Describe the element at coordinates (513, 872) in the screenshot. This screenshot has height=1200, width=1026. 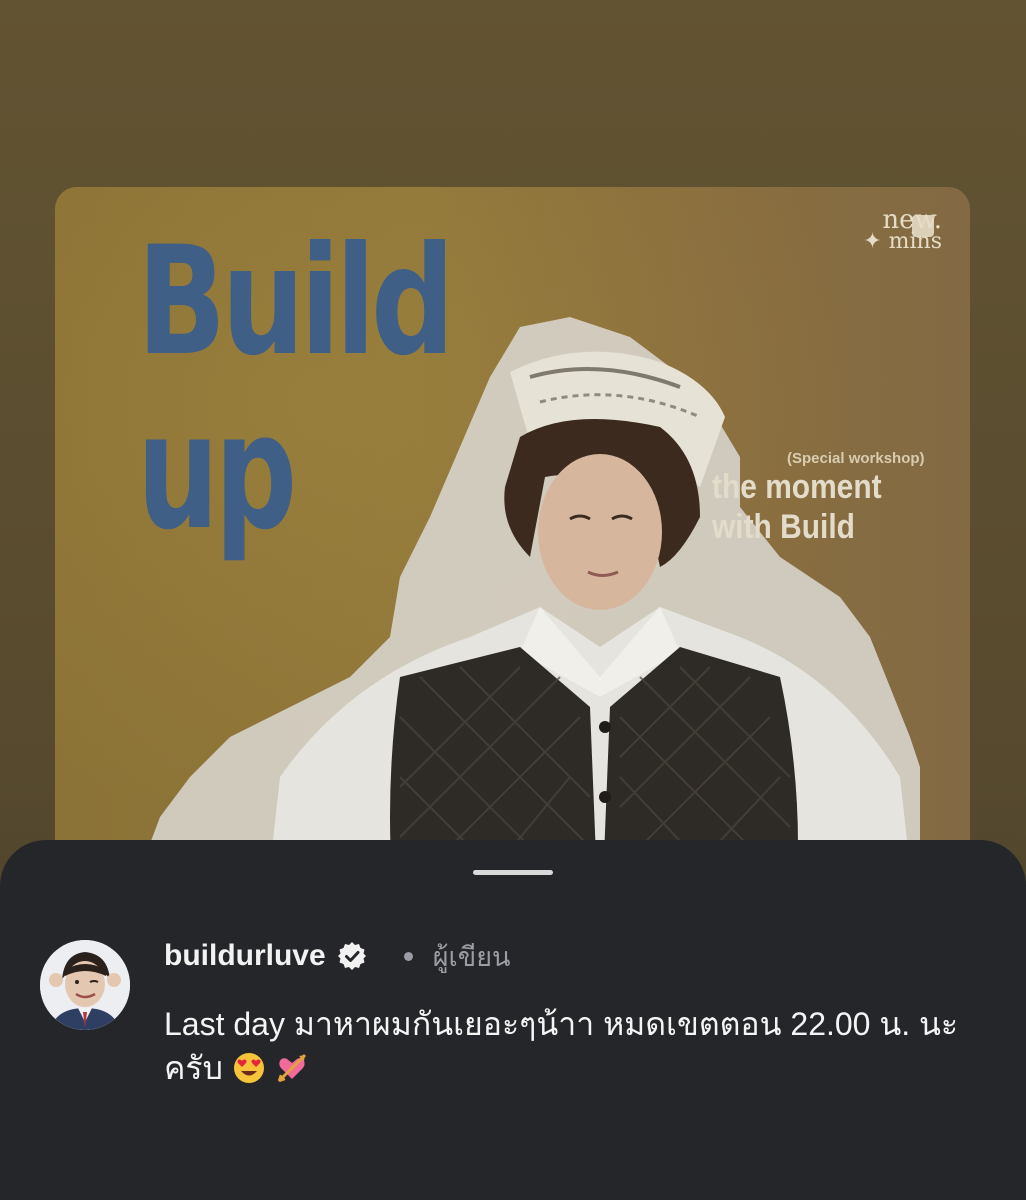
I see `sheet-drag-handle` at that location.